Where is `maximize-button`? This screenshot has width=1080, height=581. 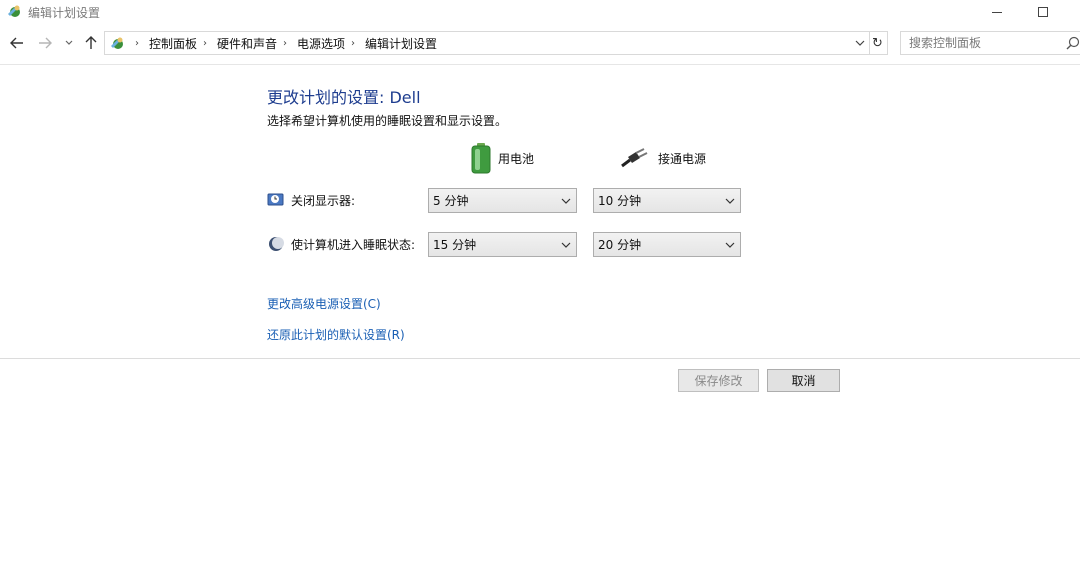
maximize-button is located at coordinates (1043, 12).